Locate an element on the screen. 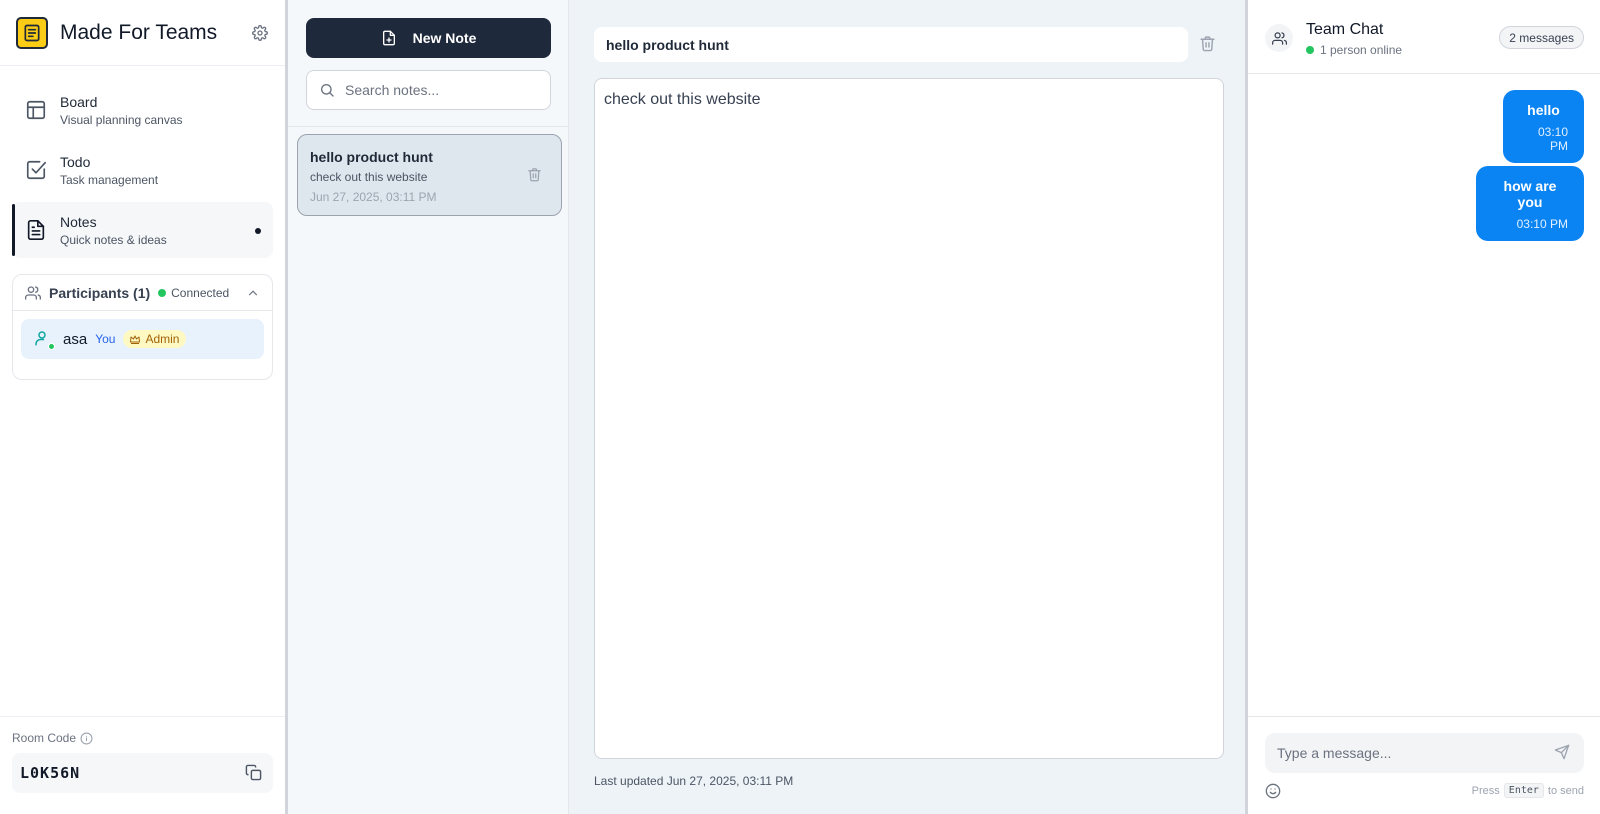 The height and width of the screenshot is (814, 1600). chat-message: how are you 03:10 PM is located at coordinates (1530, 203).